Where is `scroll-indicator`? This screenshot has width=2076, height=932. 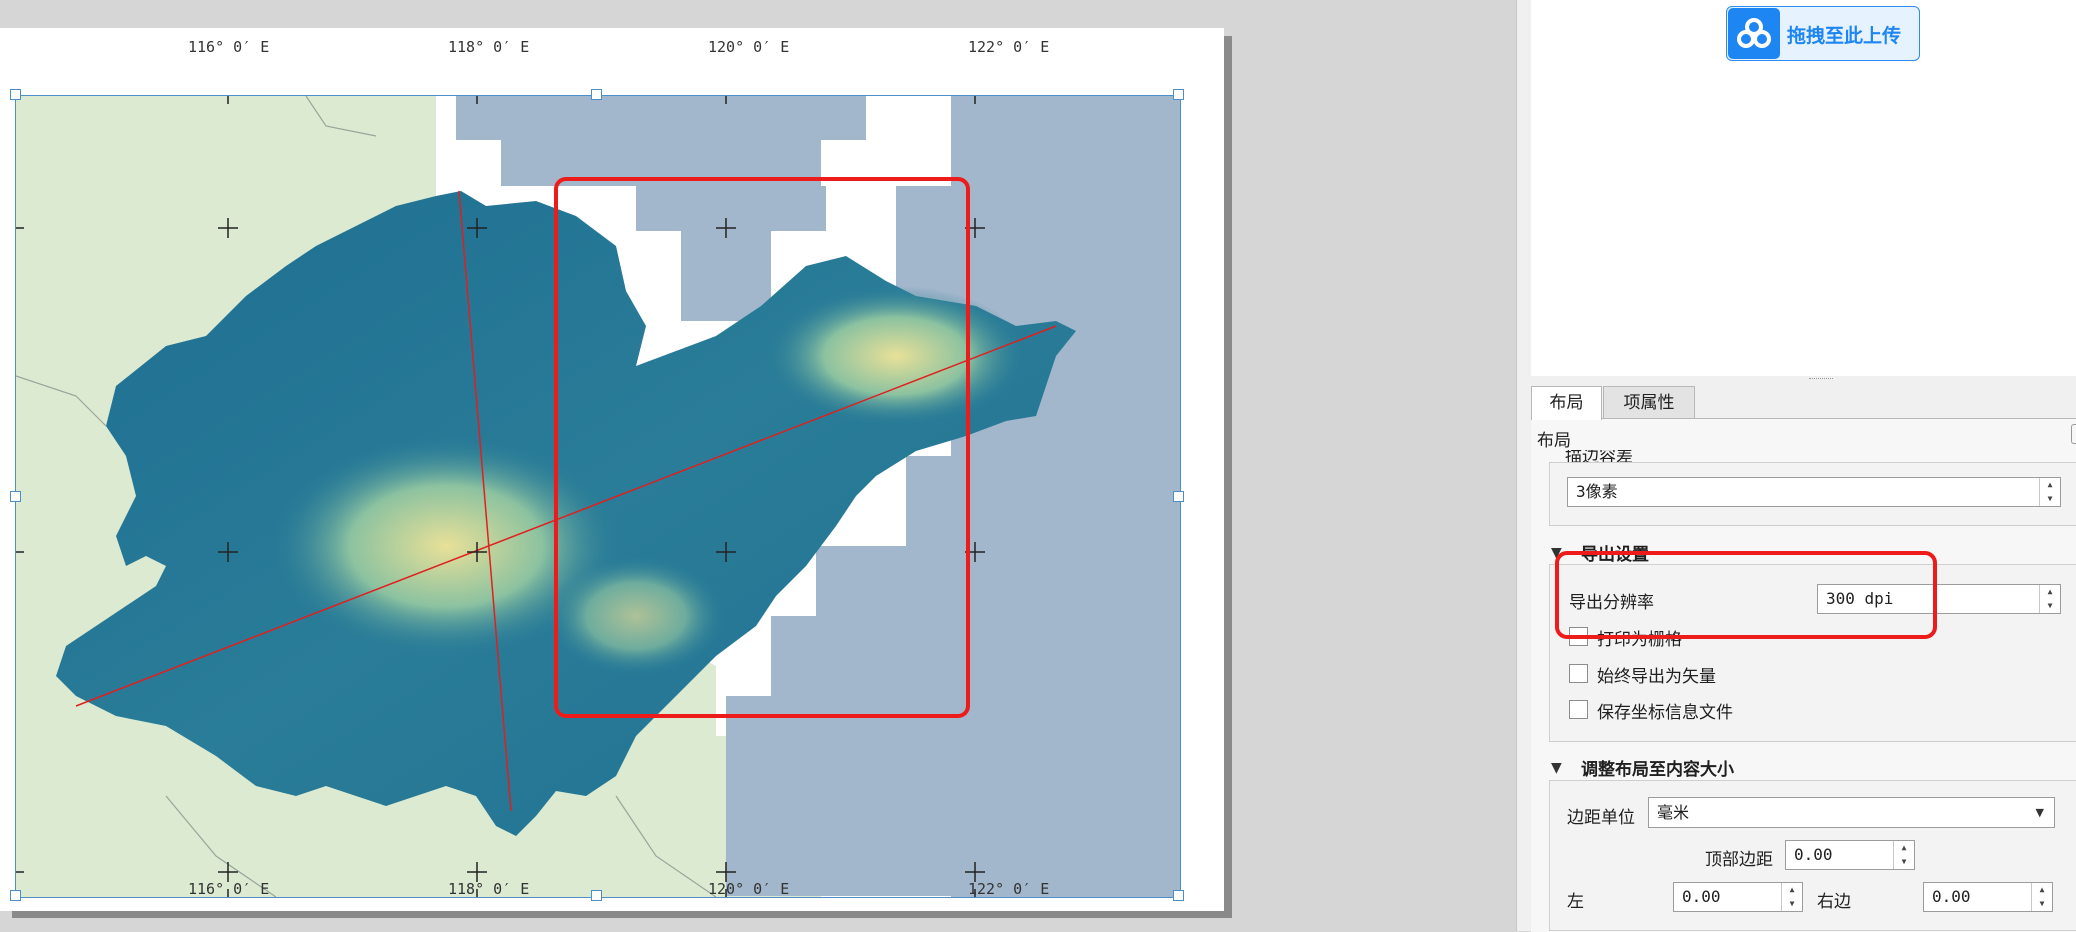 scroll-indicator is located at coordinates (2073, 434).